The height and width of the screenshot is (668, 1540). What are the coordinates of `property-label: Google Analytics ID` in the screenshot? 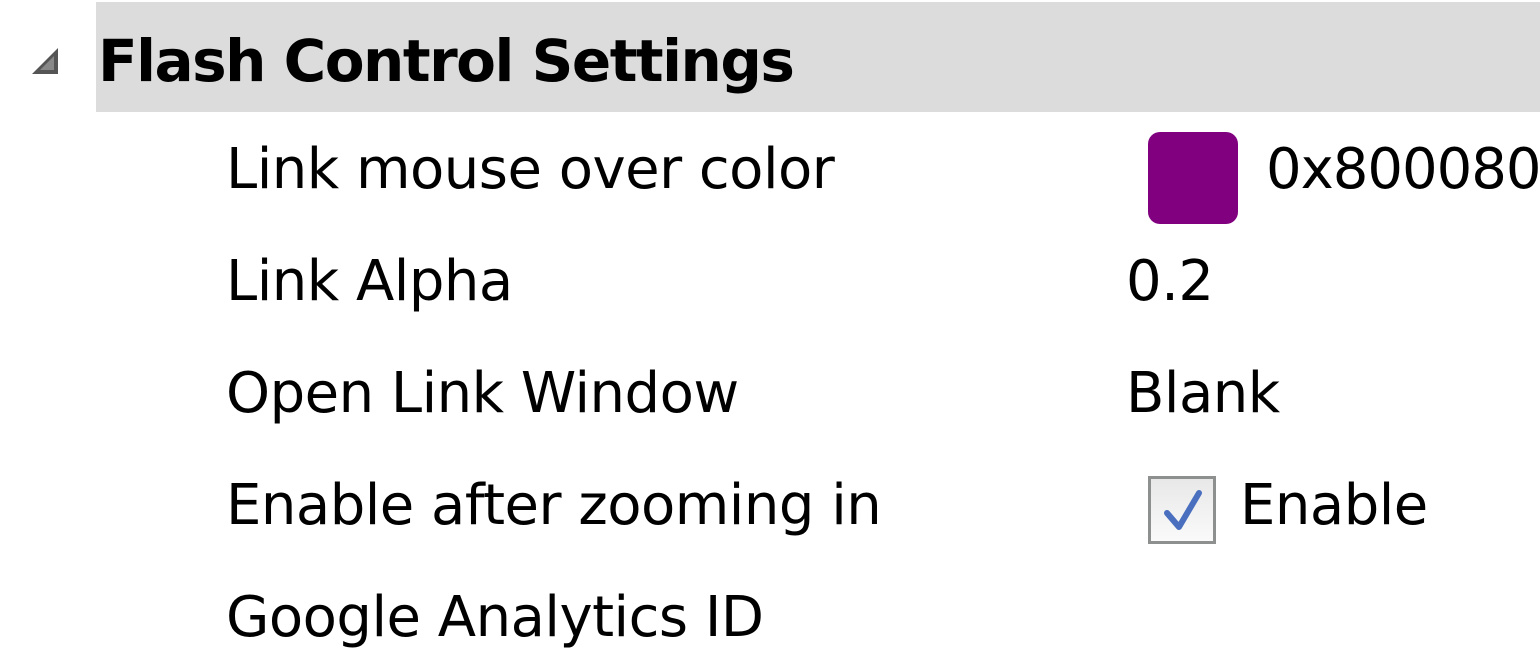 It's located at (495, 617).